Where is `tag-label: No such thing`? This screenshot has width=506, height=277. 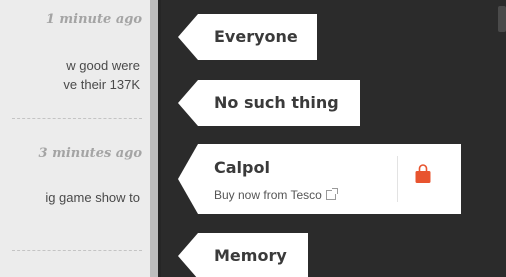 tag-label: No such thing is located at coordinates (276, 102).